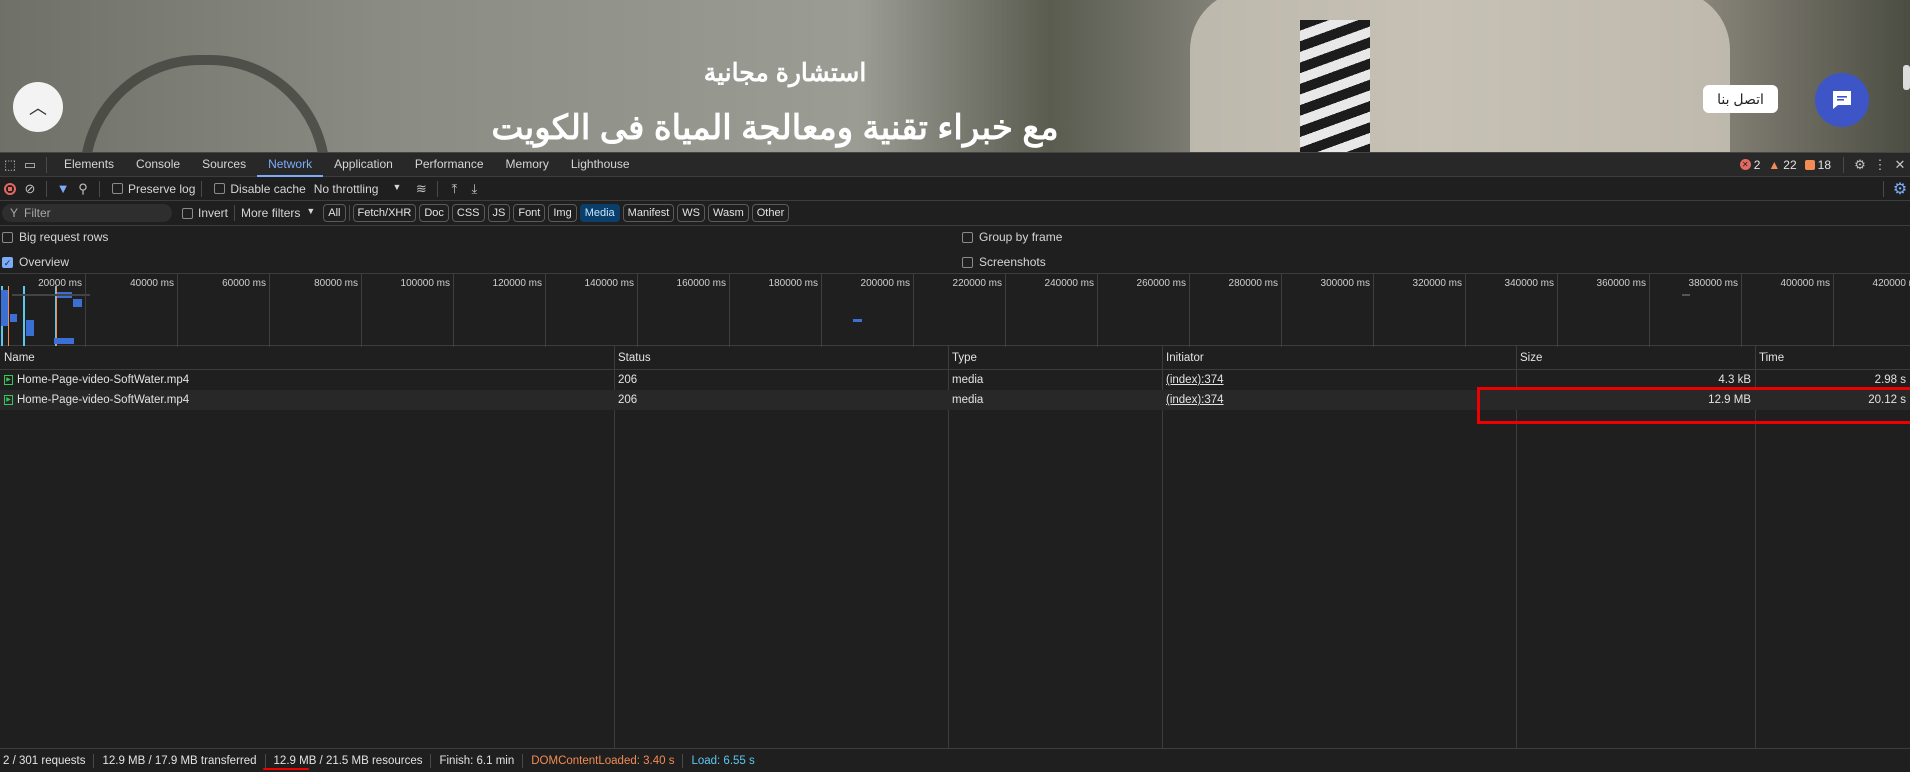 This screenshot has height=772, width=1910. Describe the element at coordinates (290, 164) in the screenshot. I see `tab-network: Network` at that location.